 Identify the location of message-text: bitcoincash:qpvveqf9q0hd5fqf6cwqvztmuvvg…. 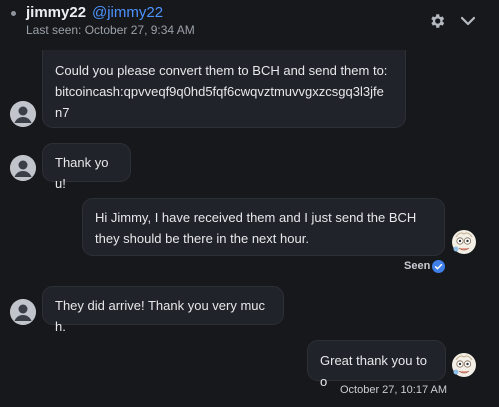
(219, 91).